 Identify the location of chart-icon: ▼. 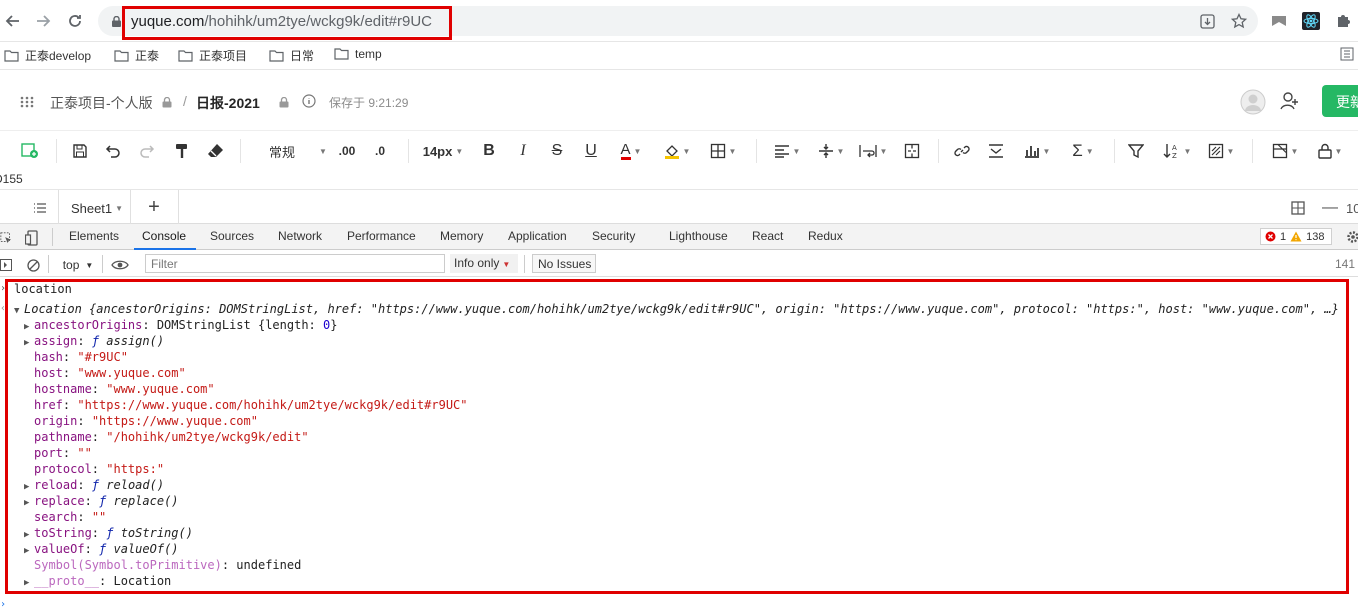
(1037, 151).